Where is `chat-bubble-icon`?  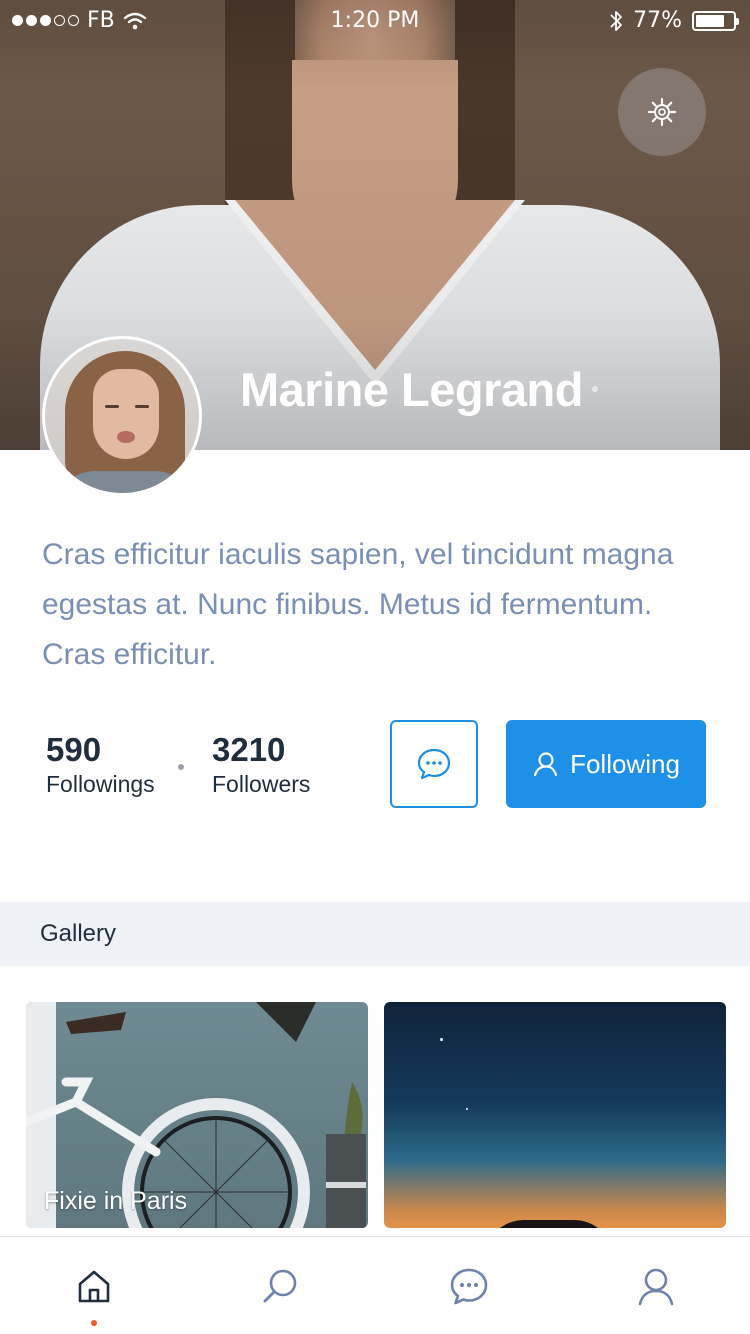 chat-bubble-icon is located at coordinates (434, 764).